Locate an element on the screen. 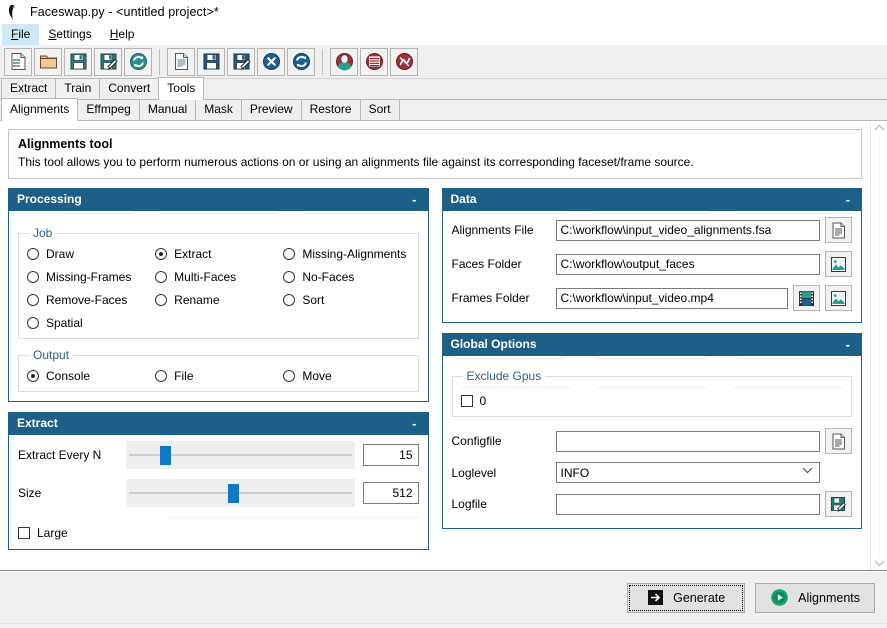  analysis-icon is located at coordinates (374, 61).